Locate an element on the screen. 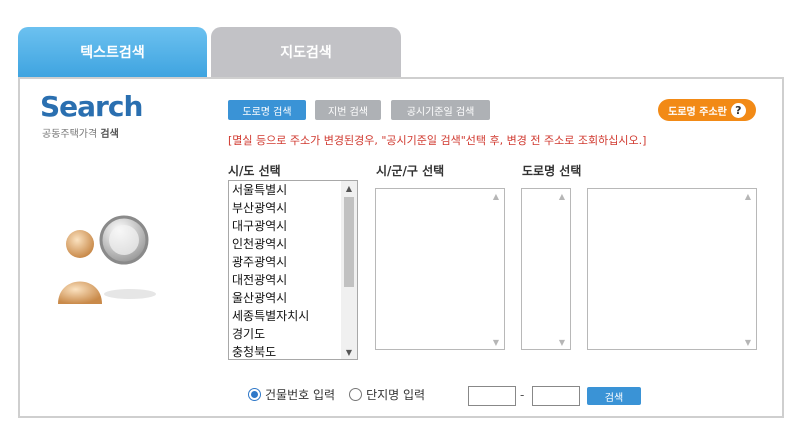 Image resolution: width=803 pixels, height=435 pixels. sido-scrollbar: ▲ ▼ is located at coordinates (349, 270).